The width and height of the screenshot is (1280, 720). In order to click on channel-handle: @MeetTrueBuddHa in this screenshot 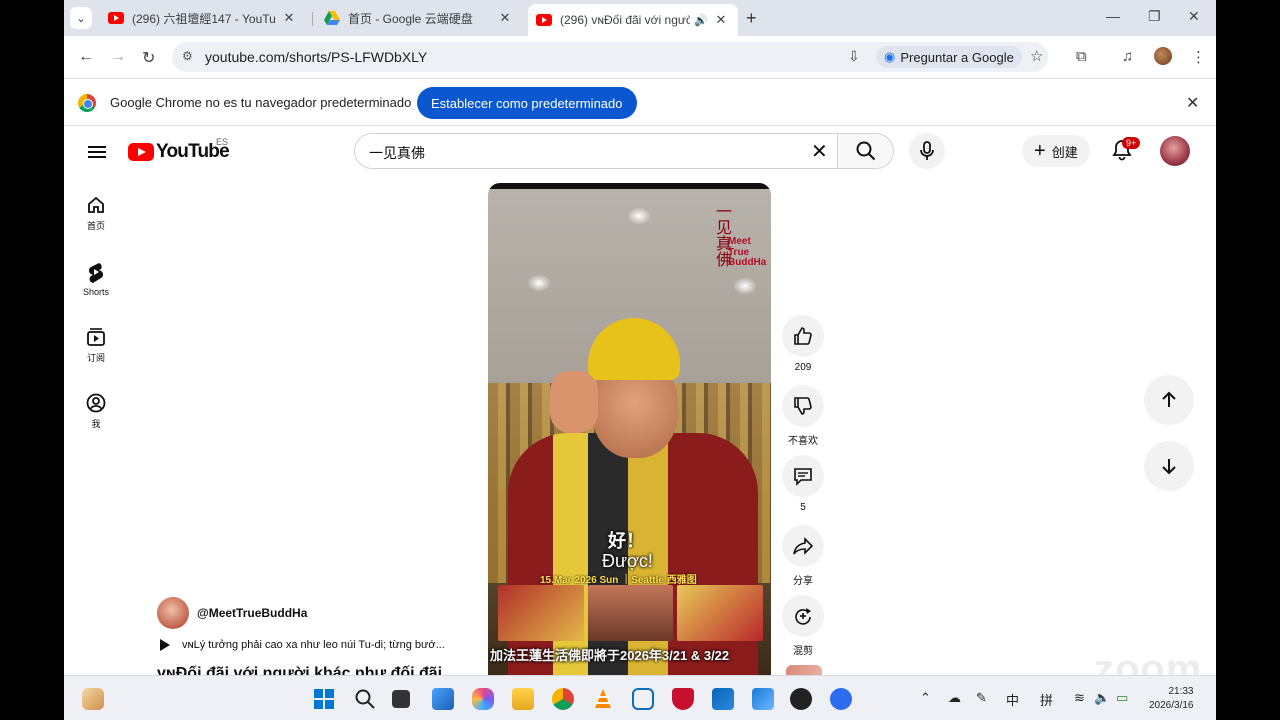, I will do `click(252, 613)`.